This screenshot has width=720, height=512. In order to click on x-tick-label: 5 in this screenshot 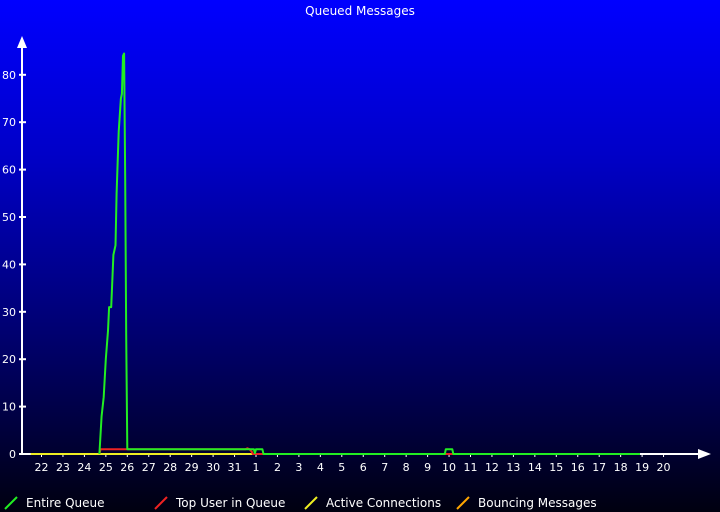, I will do `click(341, 467)`.